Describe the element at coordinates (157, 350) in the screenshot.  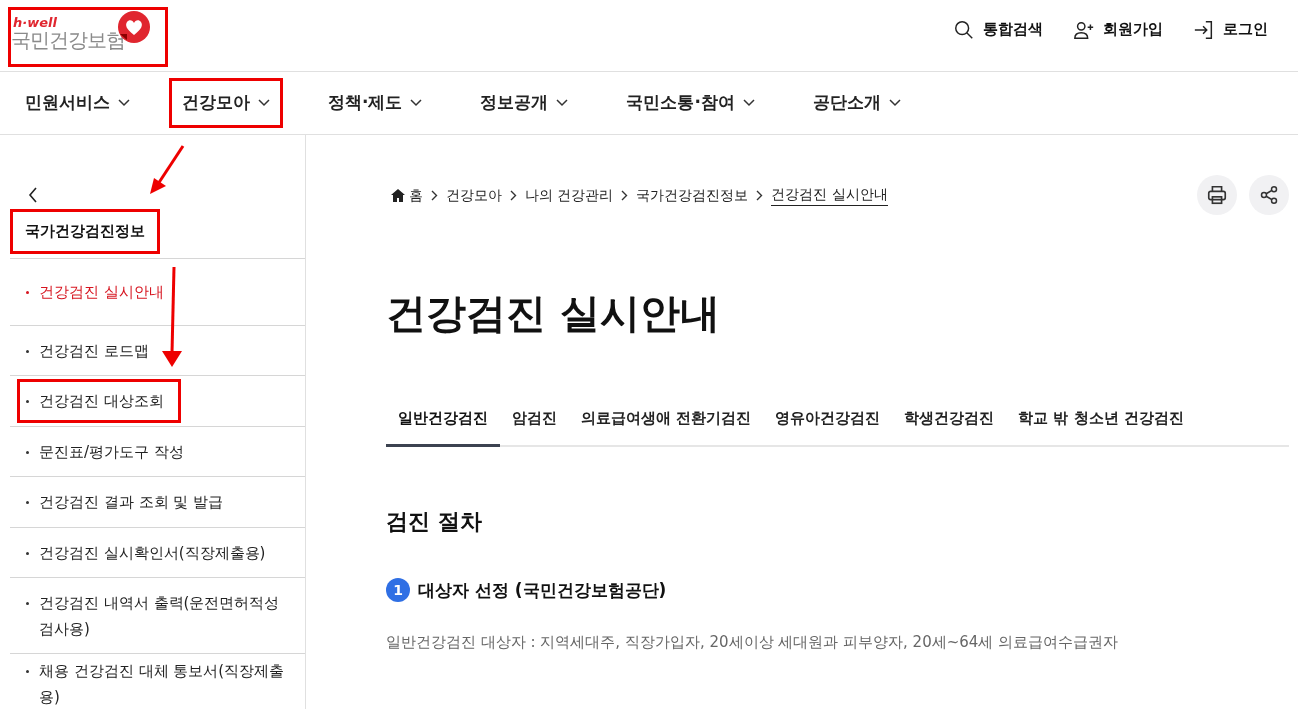
I see `sidebar-menu-item: 건강검진 로드맵` at that location.